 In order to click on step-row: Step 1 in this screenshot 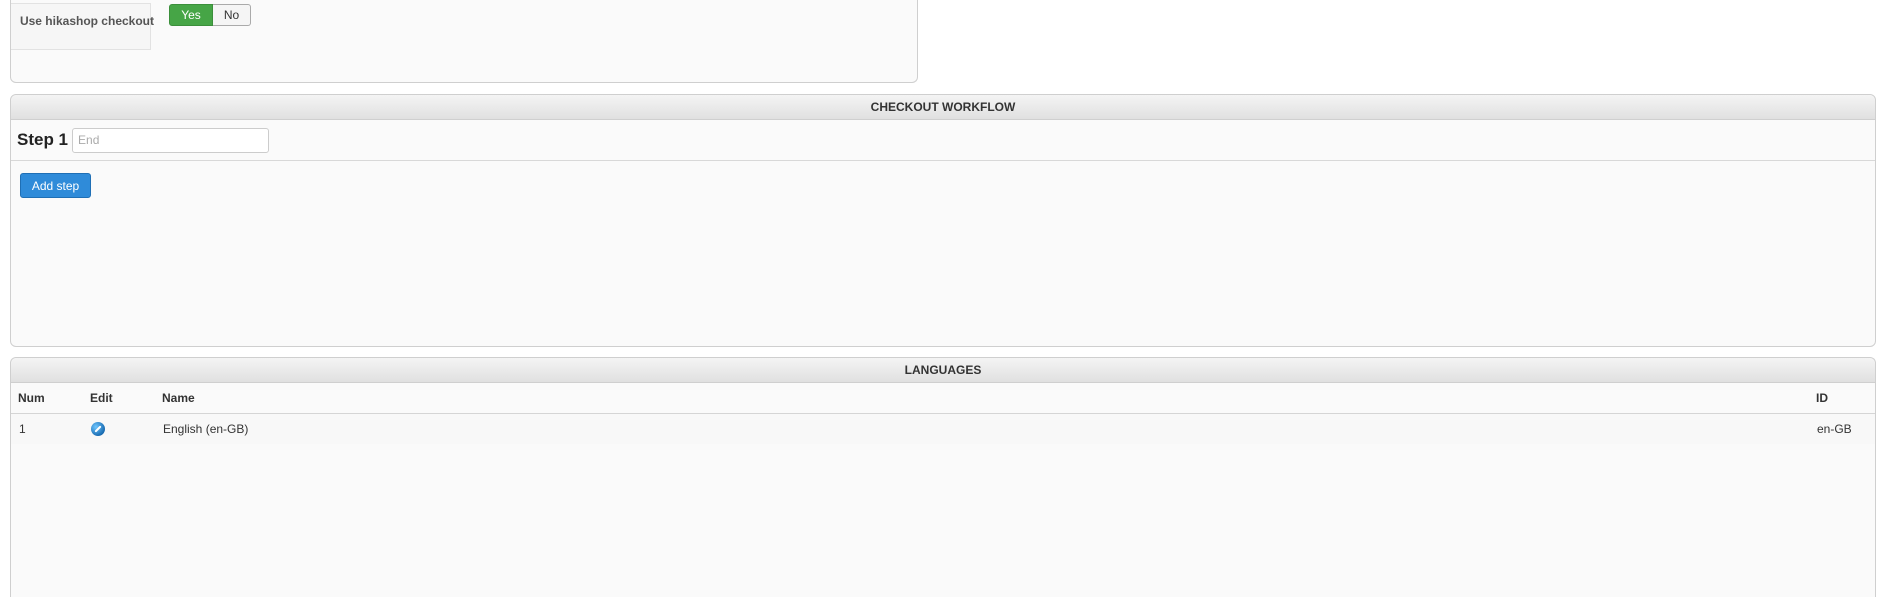, I will do `click(943, 140)`.